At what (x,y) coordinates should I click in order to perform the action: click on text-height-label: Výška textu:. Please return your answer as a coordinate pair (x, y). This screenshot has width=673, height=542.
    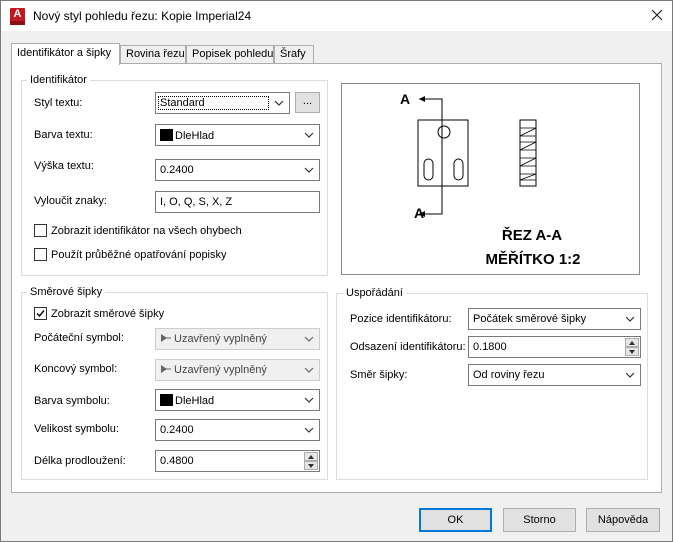
    Looking at the image, I should click on (64, 166).